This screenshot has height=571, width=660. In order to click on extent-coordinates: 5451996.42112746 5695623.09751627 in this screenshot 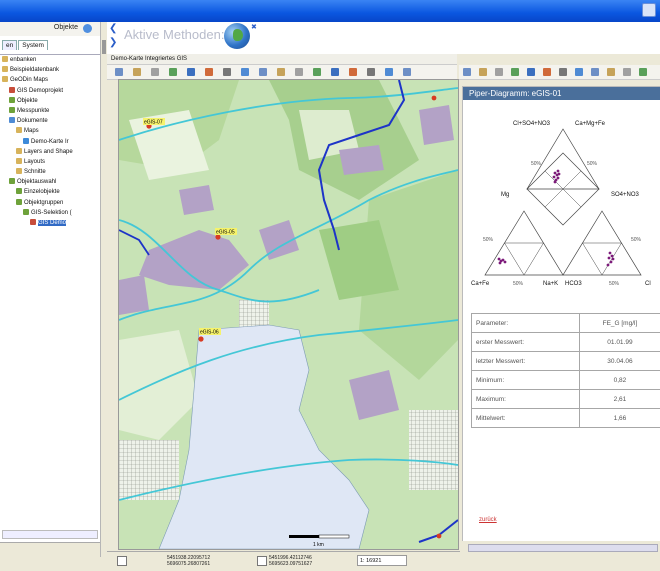, I will do `click(290, 561)`.